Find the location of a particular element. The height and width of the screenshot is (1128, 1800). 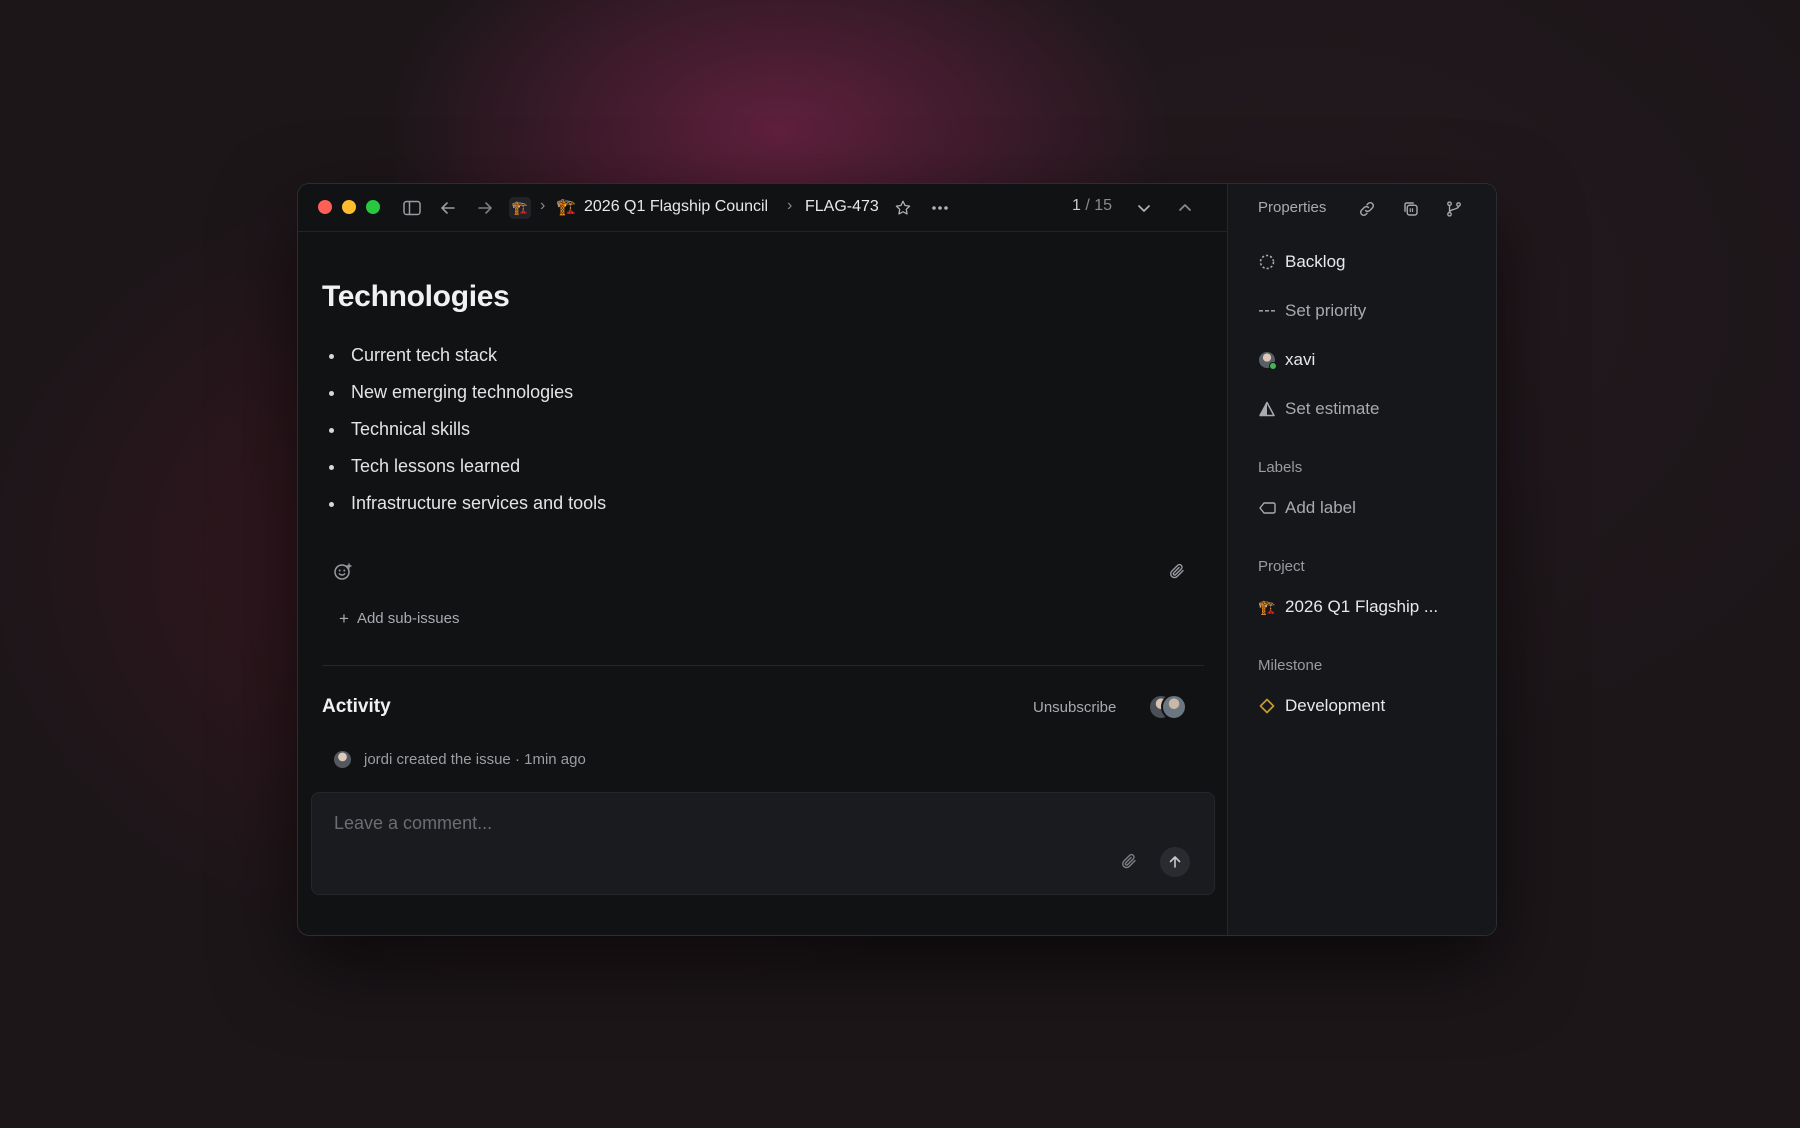

forward-arrow-icon is located at coordinates (485, 208).